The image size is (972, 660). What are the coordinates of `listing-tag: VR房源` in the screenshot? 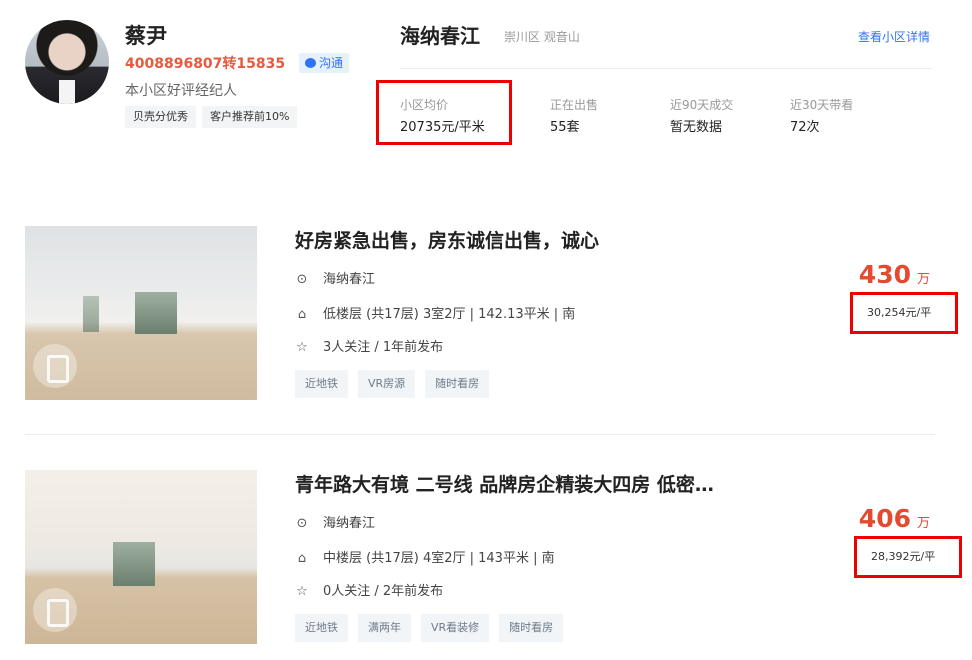 It's located at (387, 384).